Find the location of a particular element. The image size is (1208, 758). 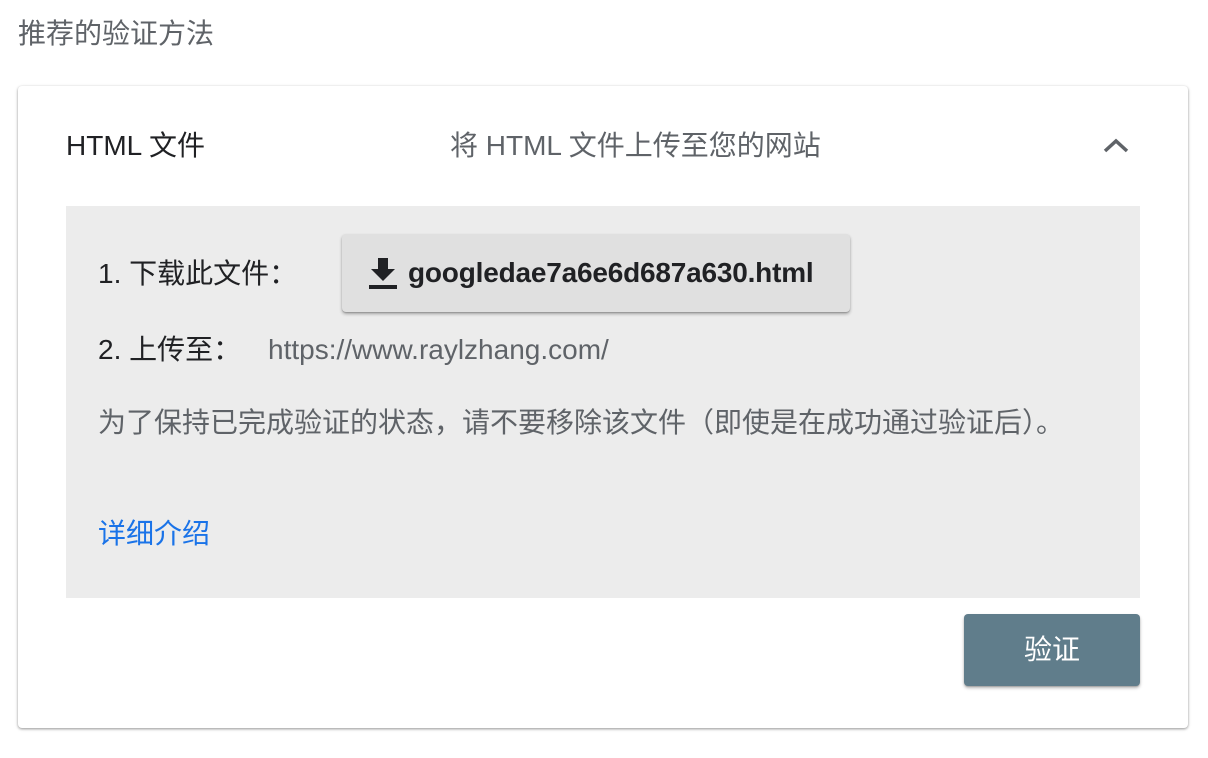

download-filename: googledae7a6e6d687a630.html is located at coordinates (611, 272).